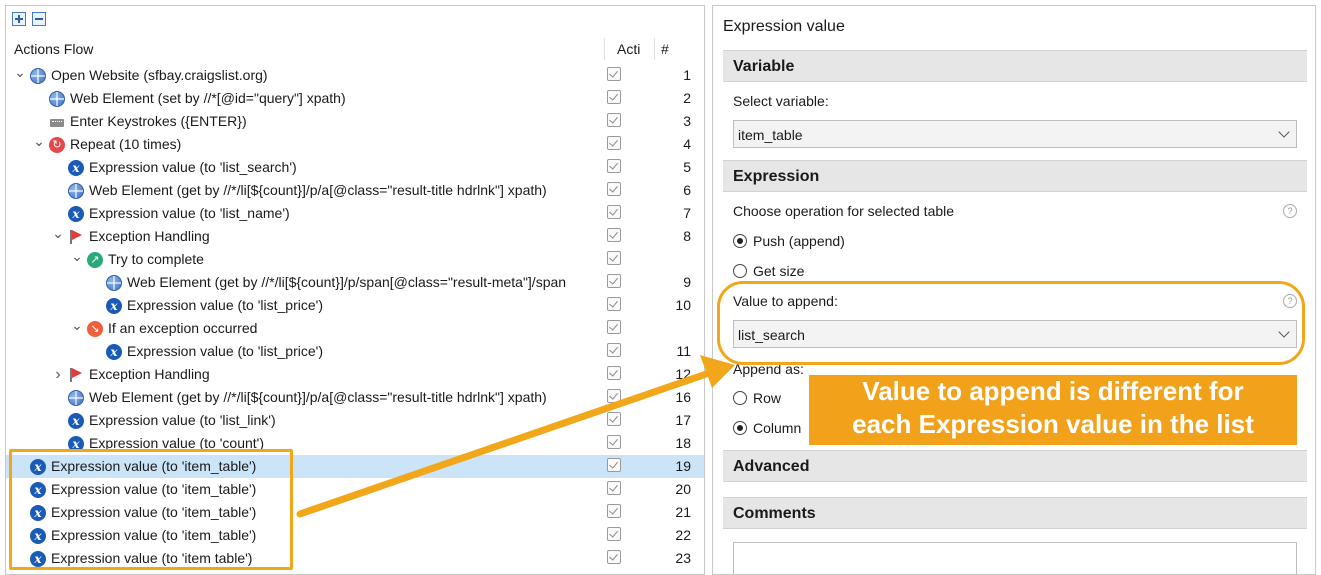 The image size is (1321, 575). Describe the element at coordinates (355, 420) in the screenshot. I see `tree-row: x Expression value (to 'list_link') 17` at that location.